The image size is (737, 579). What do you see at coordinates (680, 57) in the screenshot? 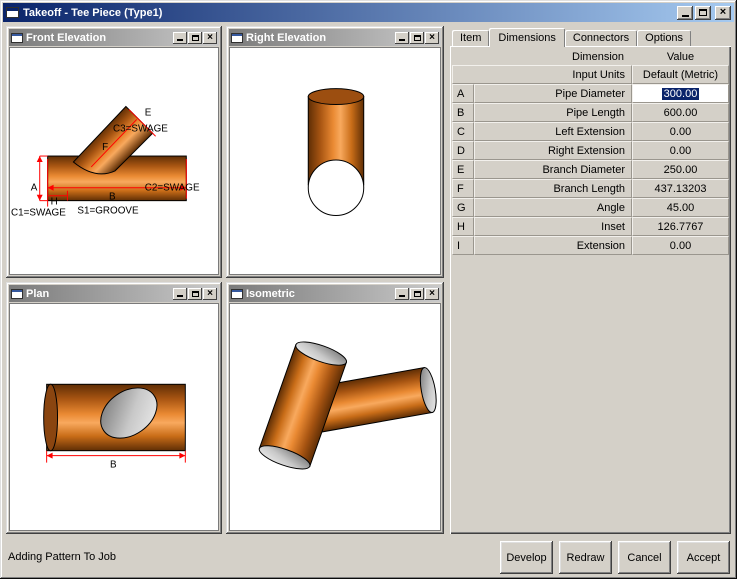
I see `column-header-value: Value` at bounding box center [680, 57].